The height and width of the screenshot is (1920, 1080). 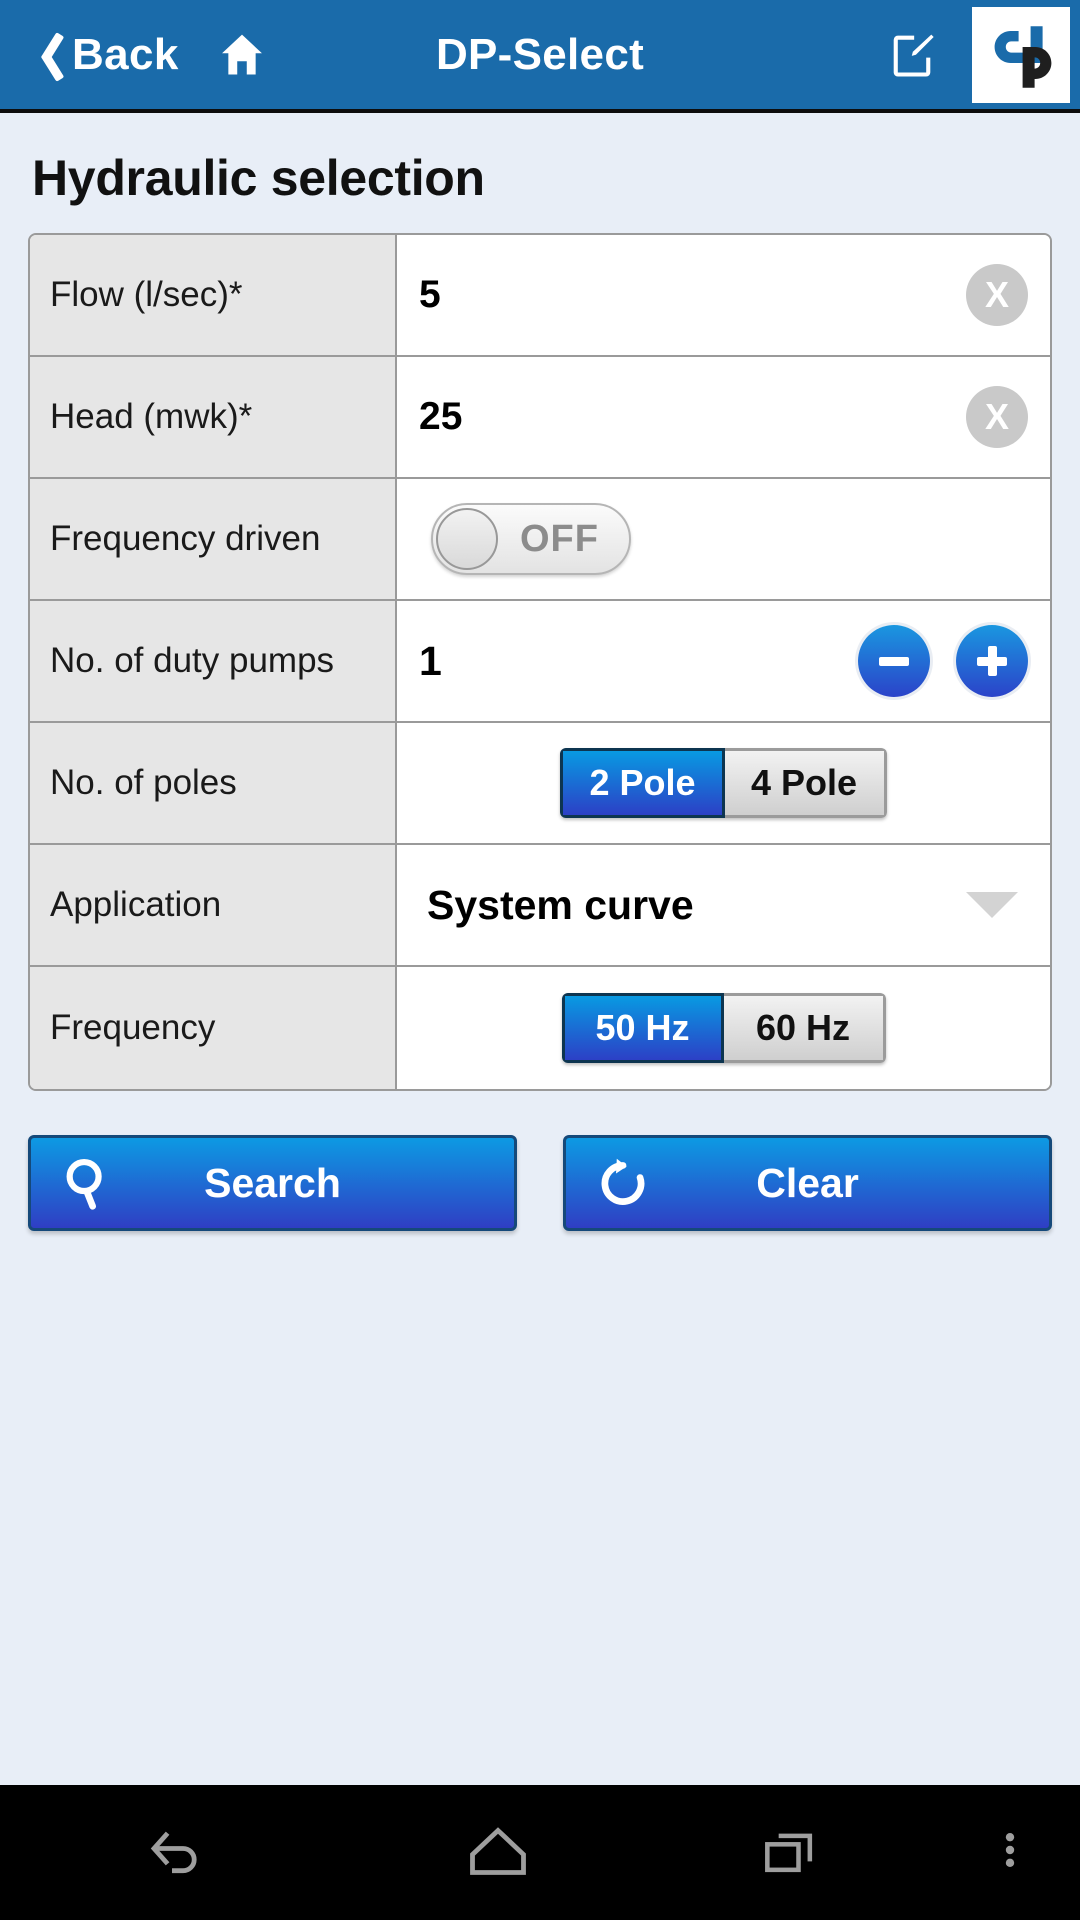 I want to click on label-poles: No. of poles, so click(x=213, y=783).